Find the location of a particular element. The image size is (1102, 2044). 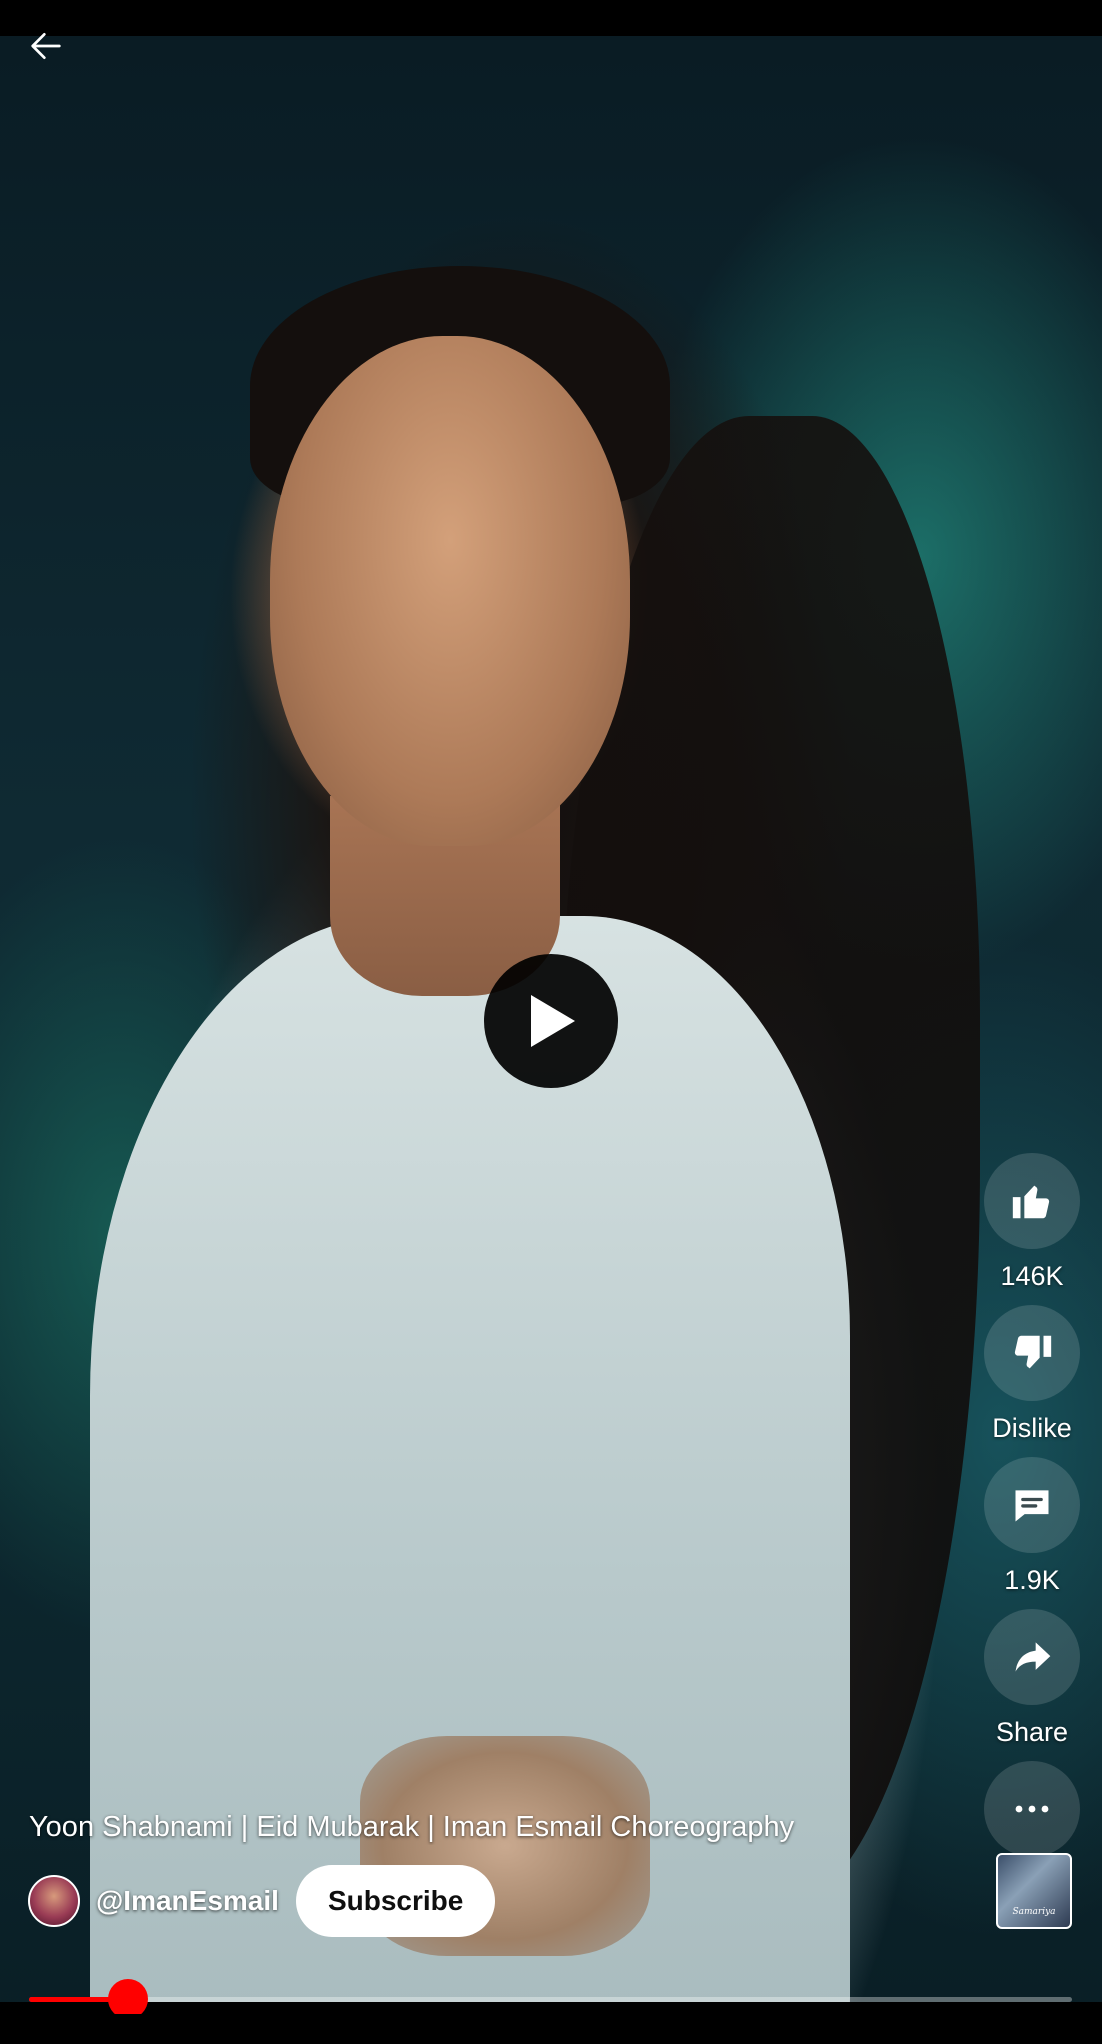

comments-action: 1.9K is located at coordinates (1032, 1526).